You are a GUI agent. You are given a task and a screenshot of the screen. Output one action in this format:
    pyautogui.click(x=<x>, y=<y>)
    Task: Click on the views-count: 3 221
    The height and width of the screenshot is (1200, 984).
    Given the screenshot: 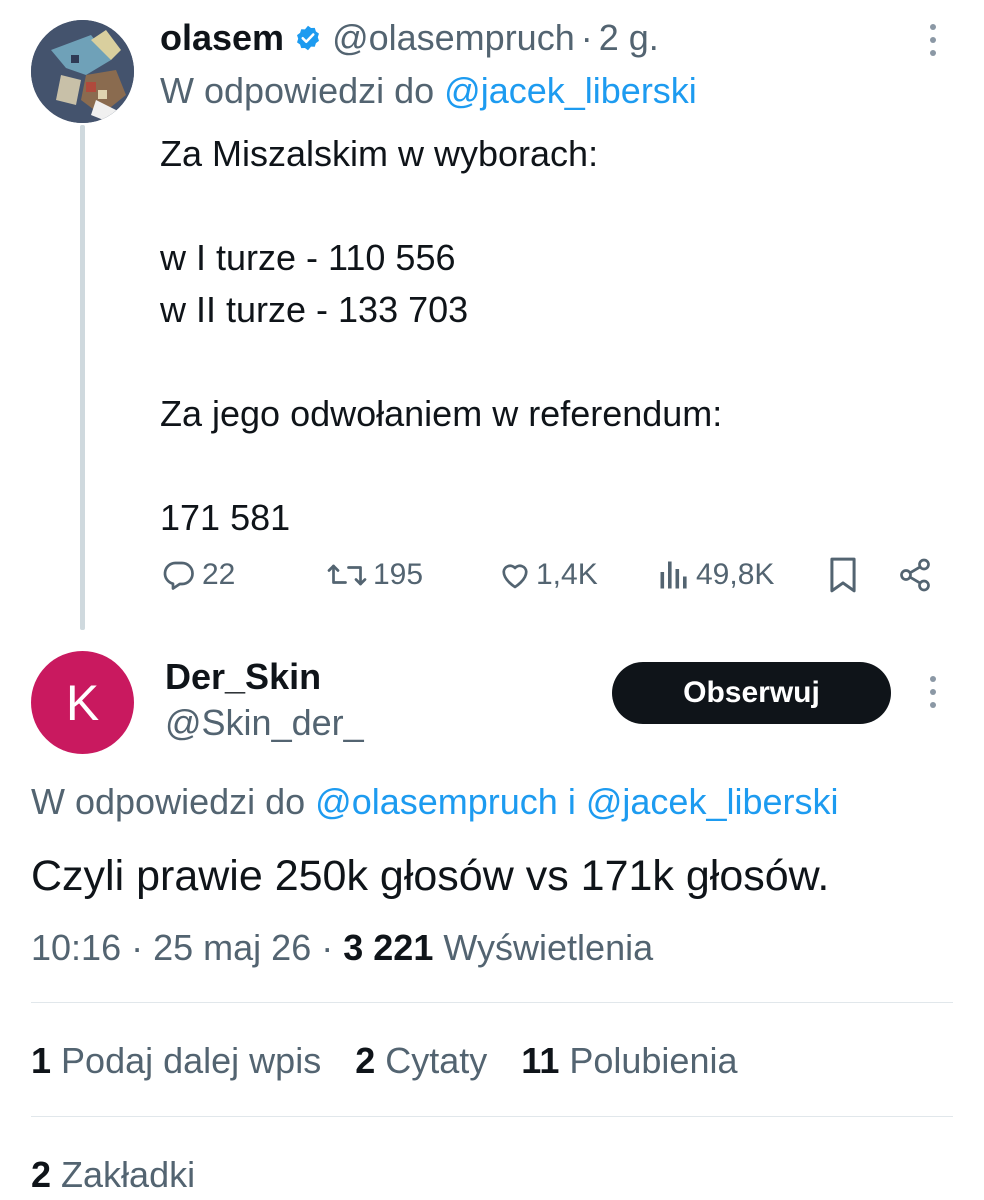 What is the action you would take?
    pyautogui.click(x=388, y=947)
    